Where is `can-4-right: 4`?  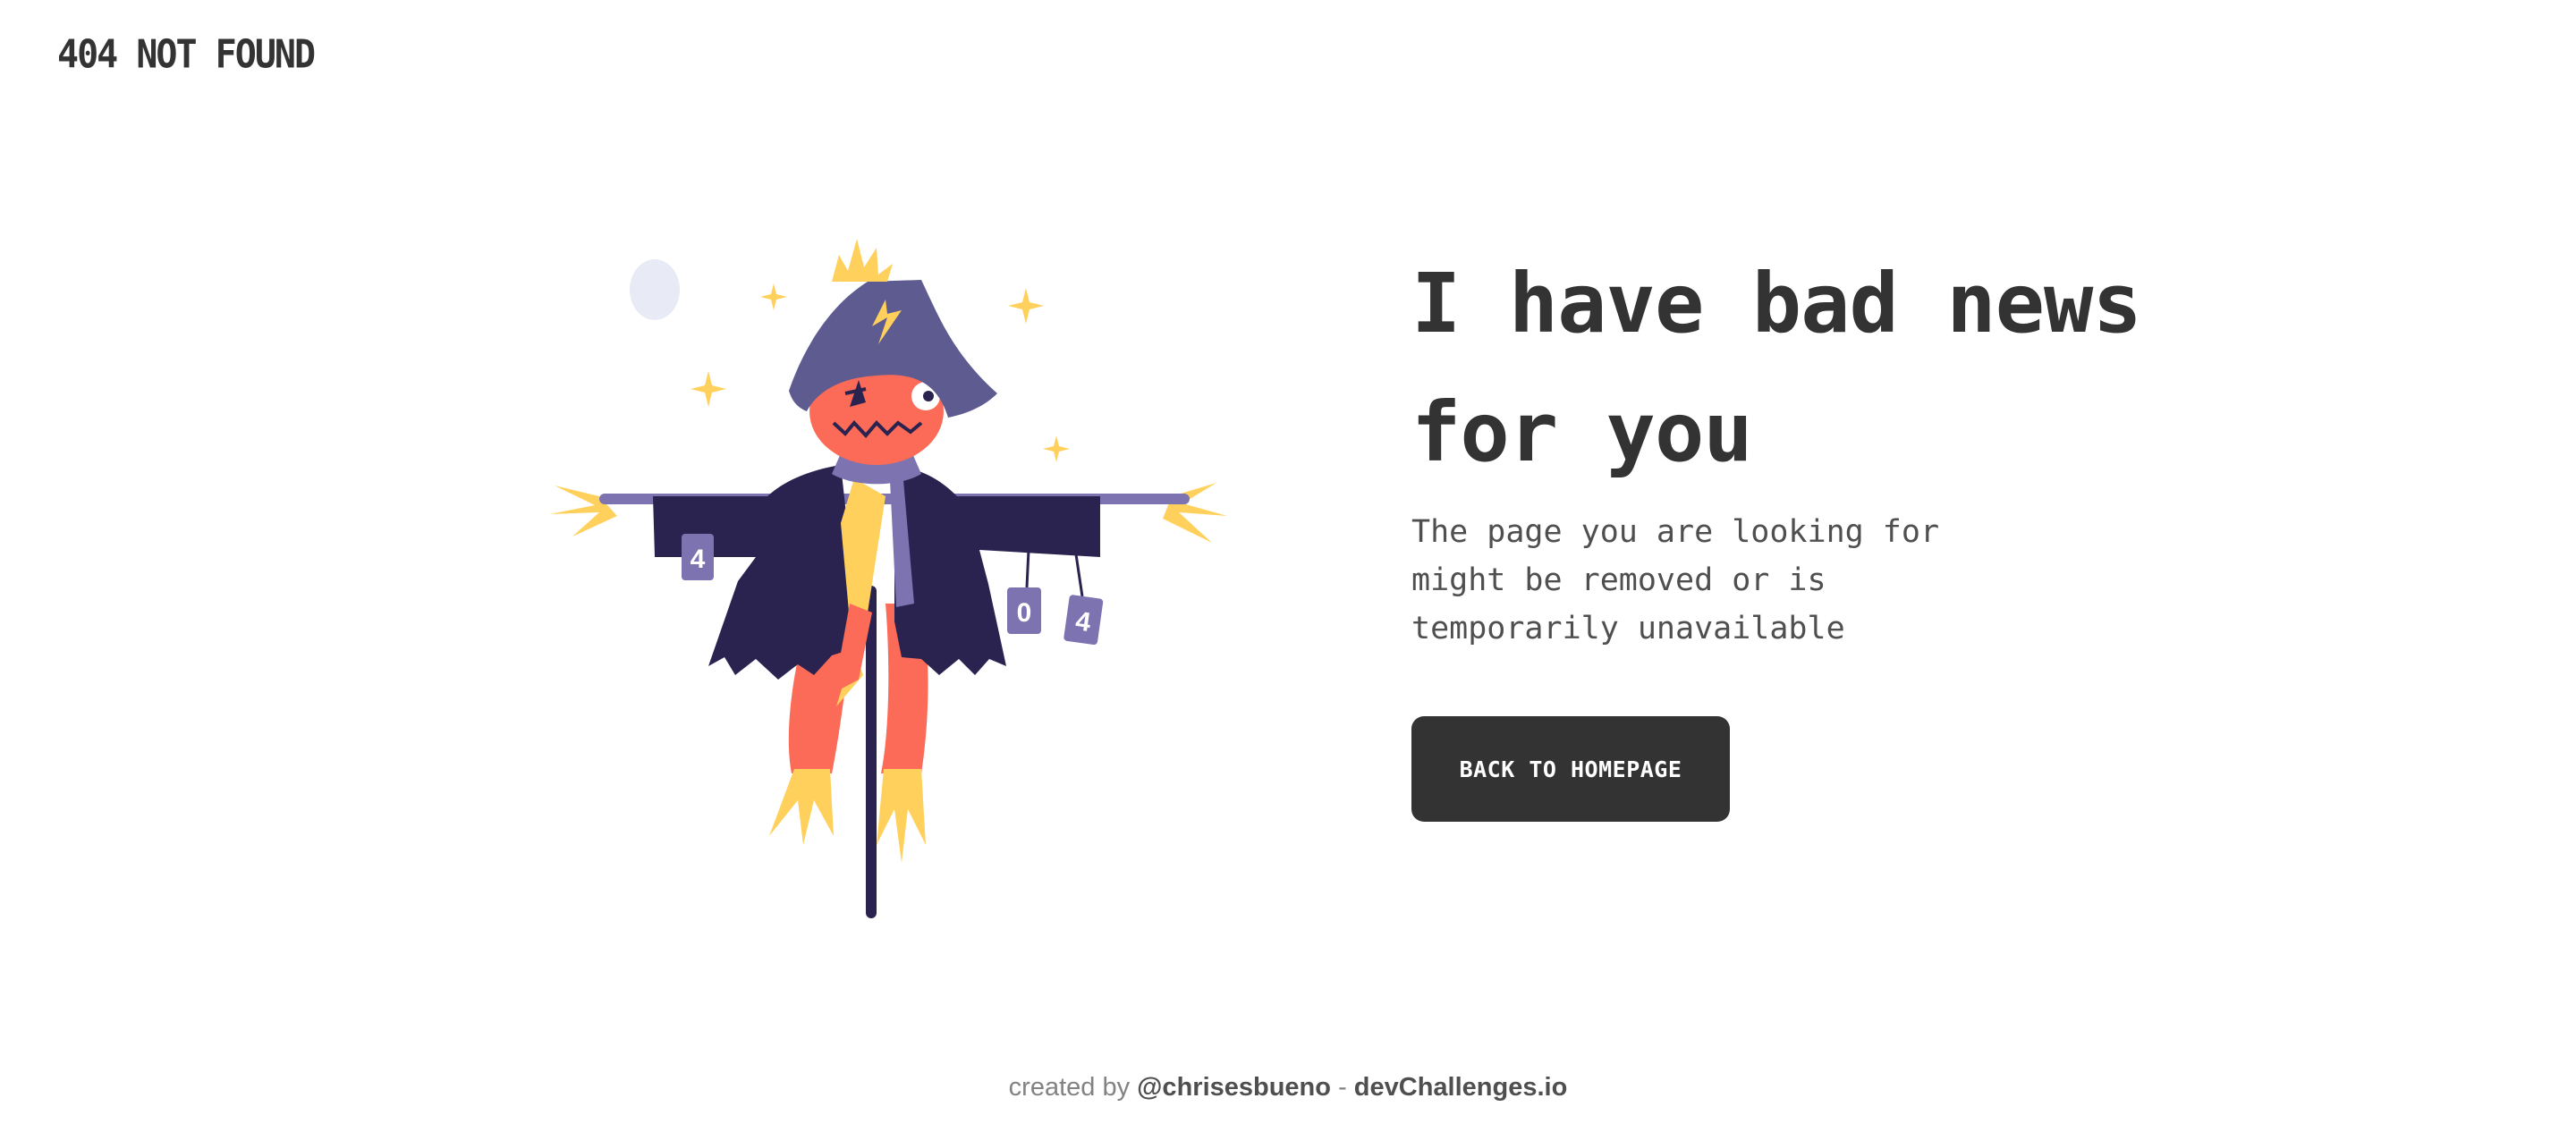 can-4-right: 4 is located at coordinates (1083, 620).